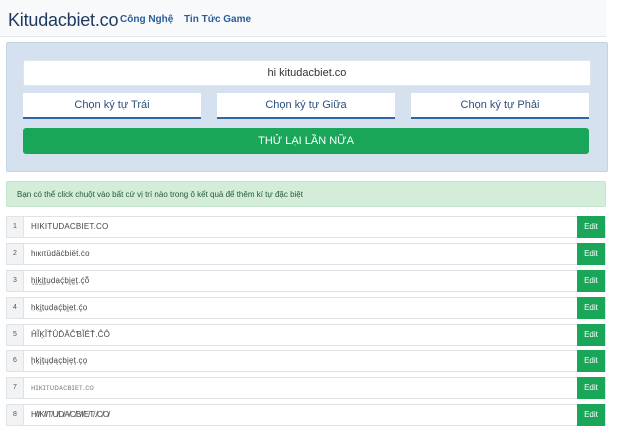  What do you see at coordinates (60, 281) in the screenshot?
I see `result-text: ḫḭḵḭṱṷḍạḉḅḭḛṱ.ḉṏ` at bounding box center [60, 281].